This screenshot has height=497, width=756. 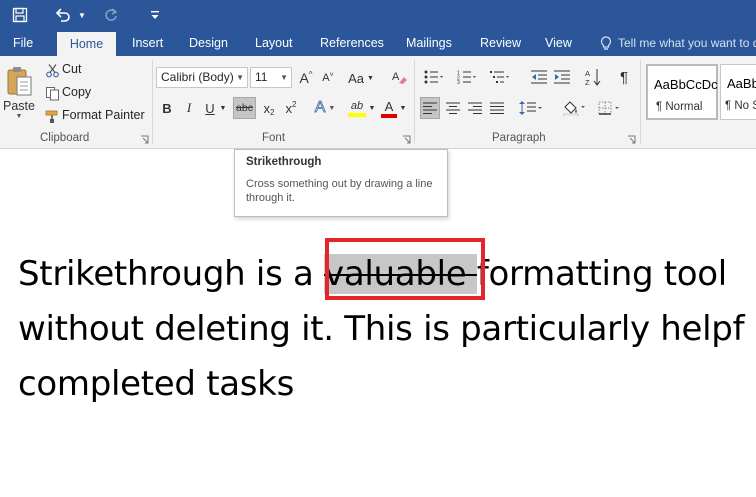 What do you see at coordinates (500, 43) in the screenshot?
I see `tab-review: Review` at bounding box center [500, 43].